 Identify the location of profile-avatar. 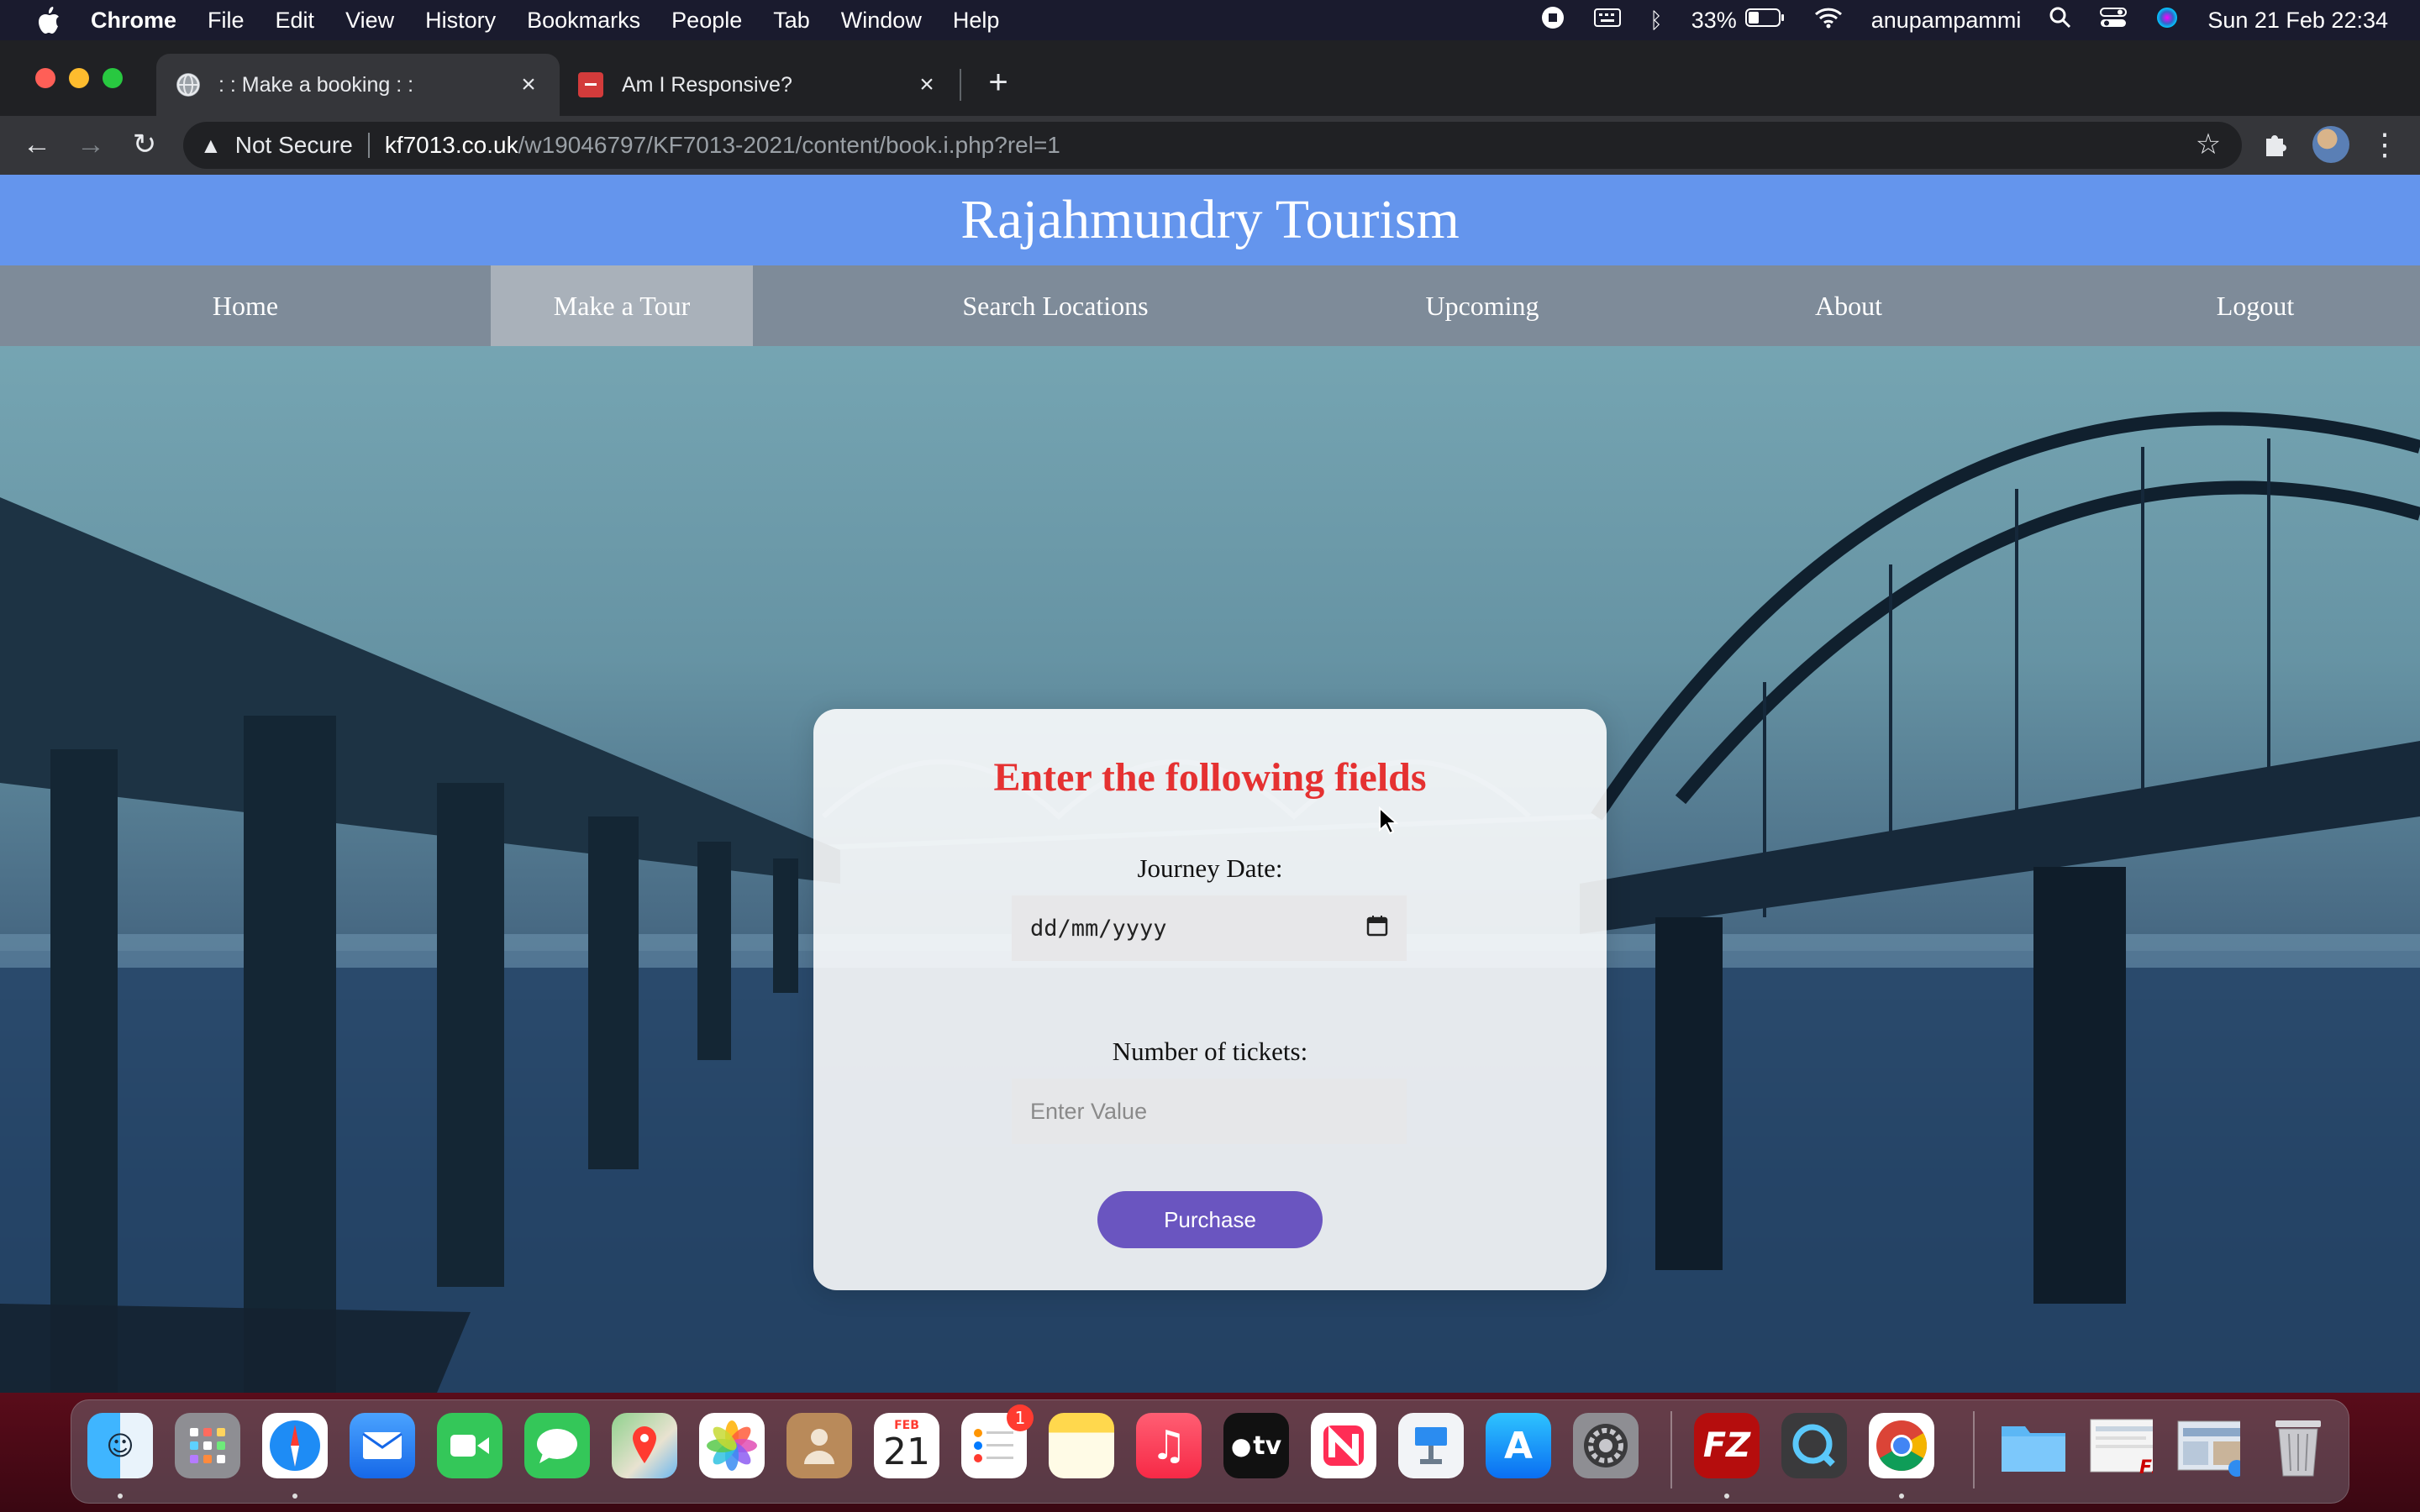
(2330, 144).